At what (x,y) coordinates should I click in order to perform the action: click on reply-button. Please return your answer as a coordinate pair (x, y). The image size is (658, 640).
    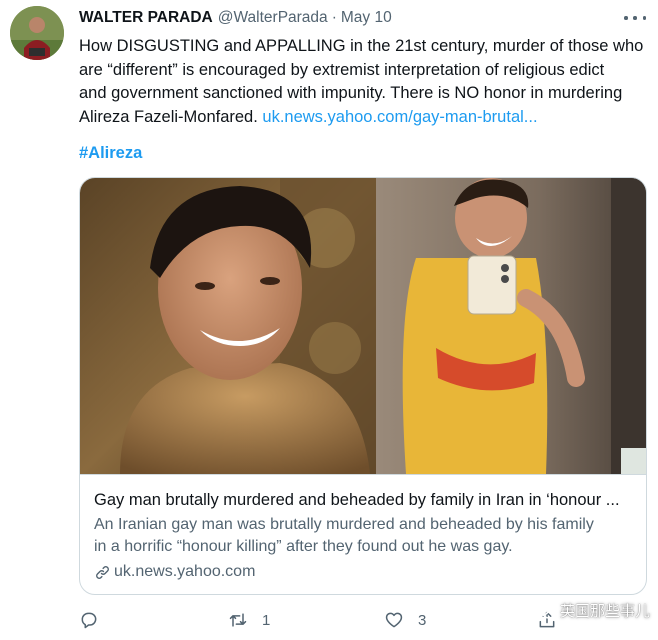
    Looking at the image, I should click on (89, 620).